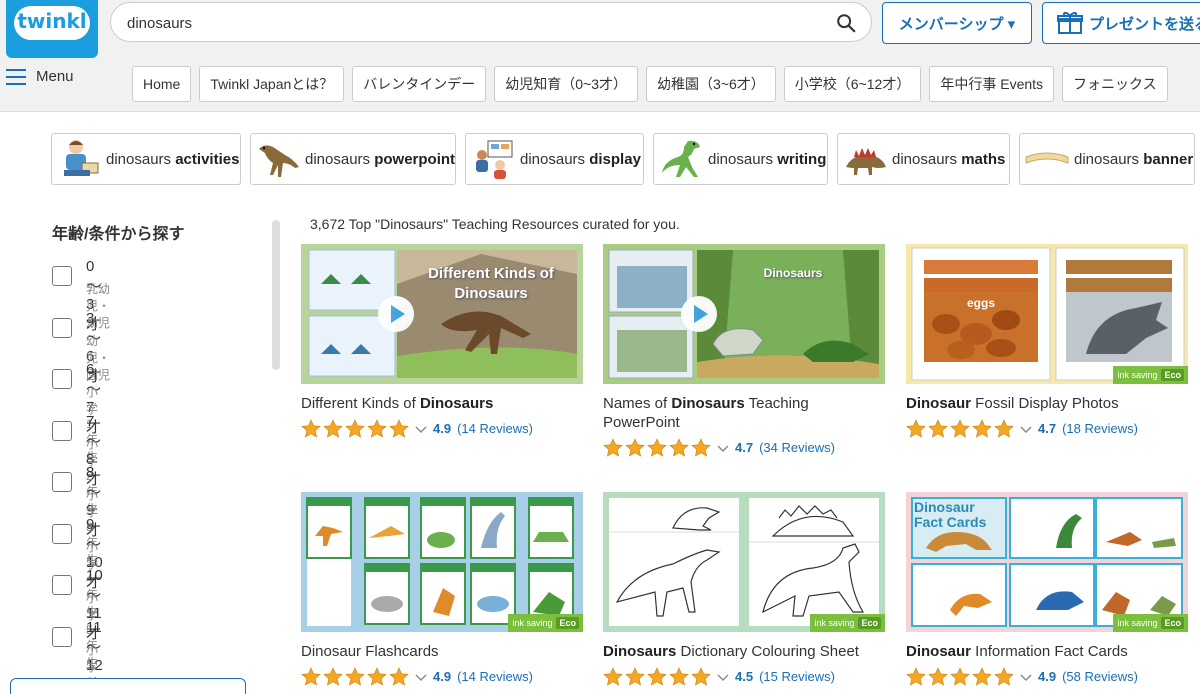 The height and width of the screenshot is (694, 1200). I want to click on nav-item-elementary: 小学校（6~12才）, so click(852, 84).